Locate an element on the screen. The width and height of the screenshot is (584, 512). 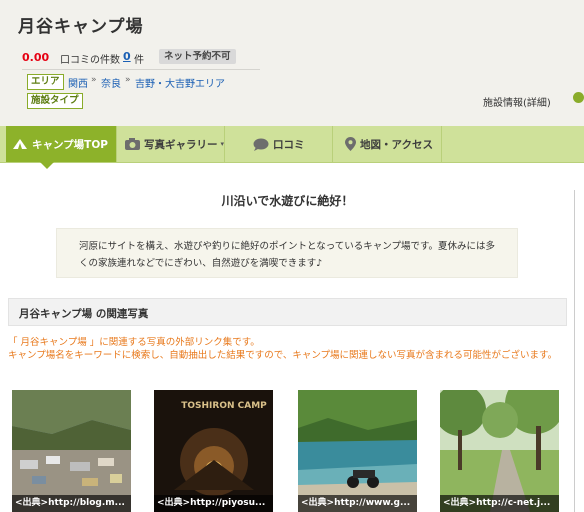
facility-info-link: 施設情報(詳細) is located at coordinates (517, 101).